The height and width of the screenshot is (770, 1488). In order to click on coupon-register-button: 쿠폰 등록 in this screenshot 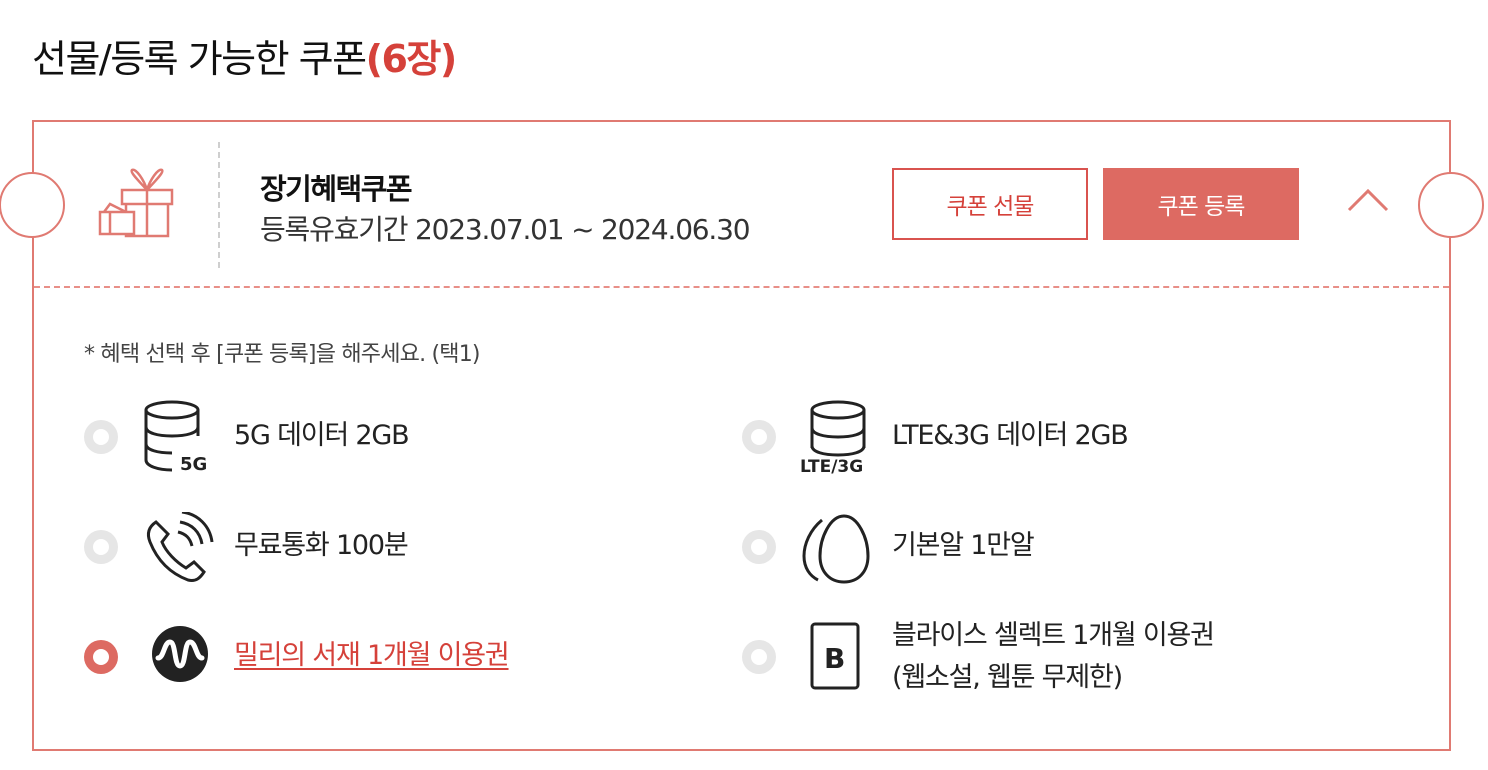, I will do `click(1201, 204)`.